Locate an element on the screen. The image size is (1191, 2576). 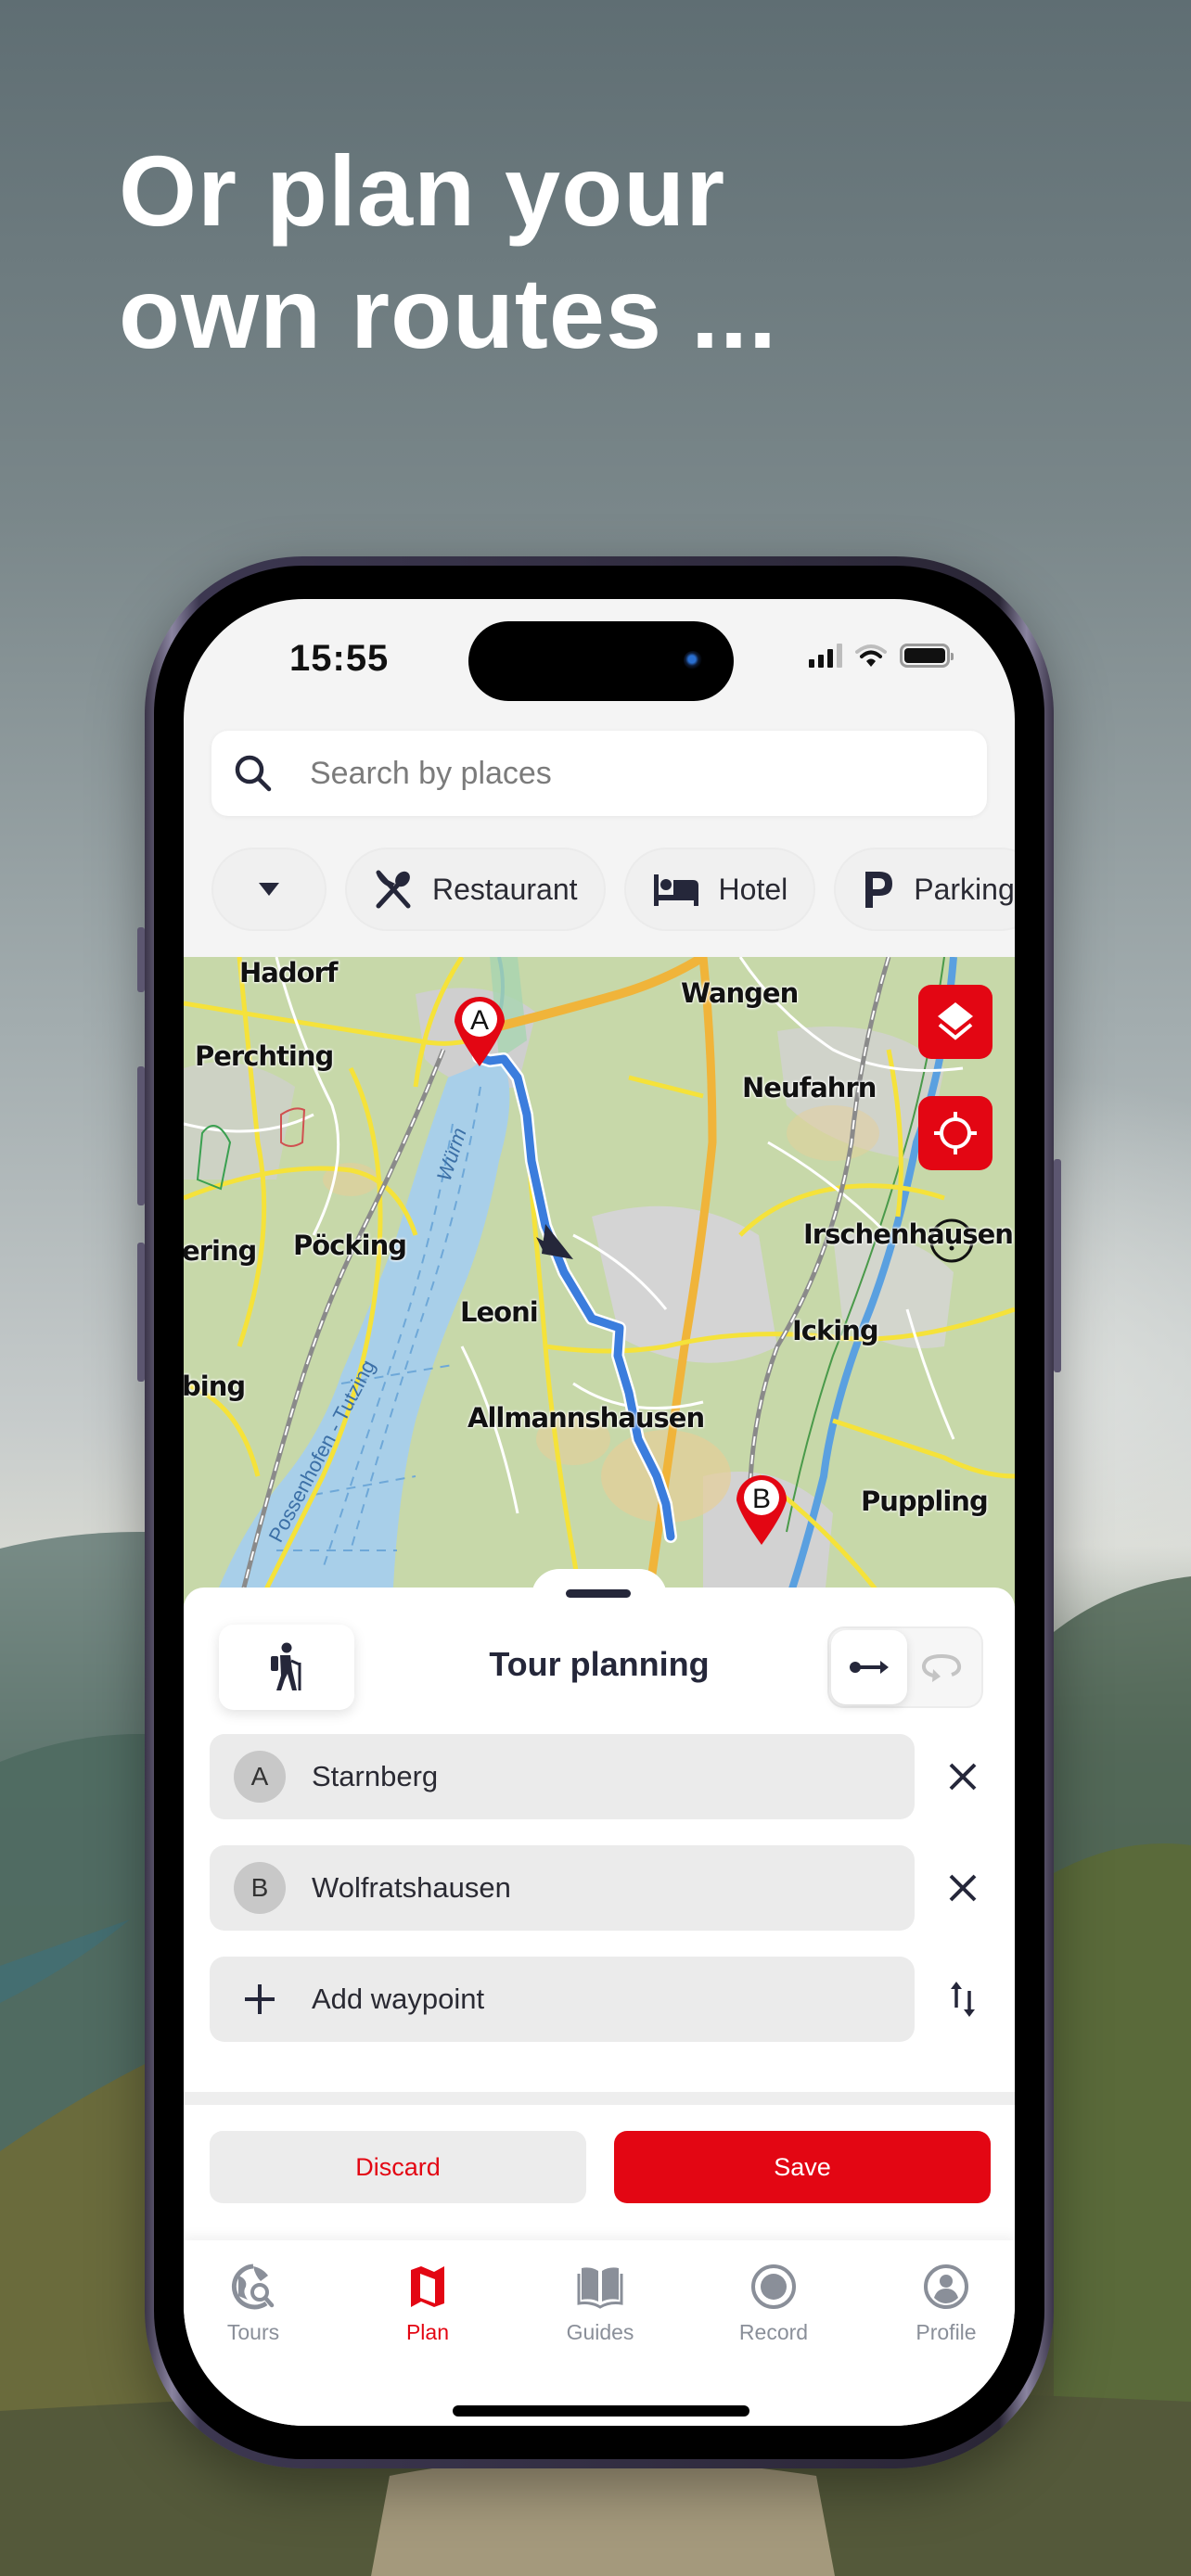
search-input is located at coordinates (588, 773).